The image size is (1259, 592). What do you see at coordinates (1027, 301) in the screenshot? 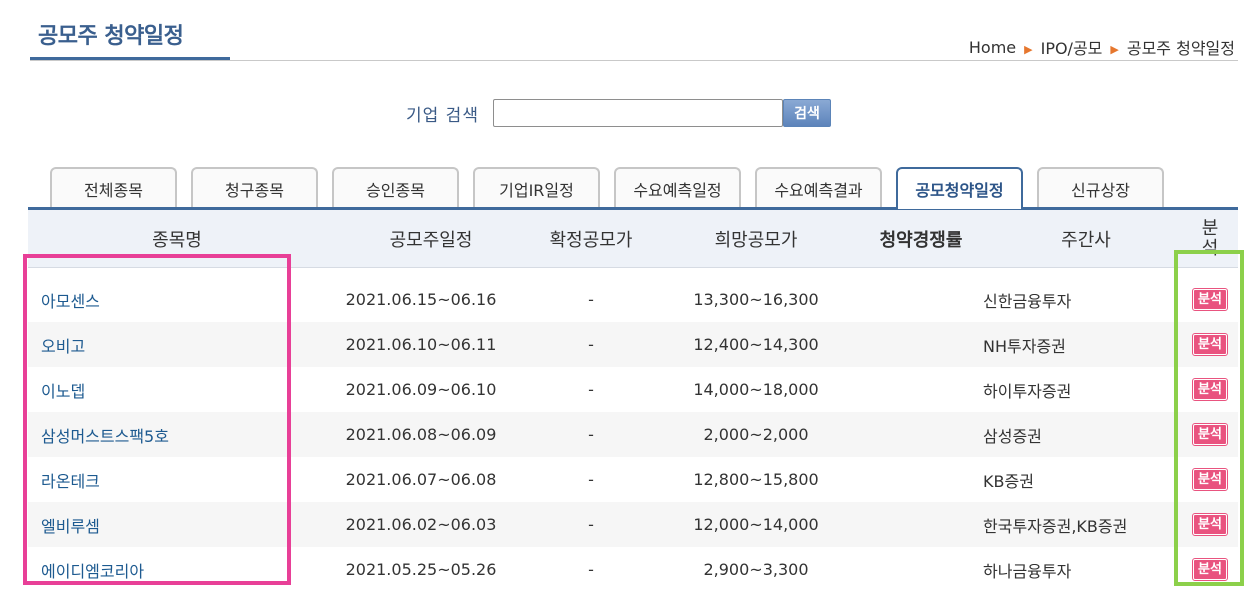
I see `underwriter-cell: 신한금융투자` at bounding box center [1027, 301].